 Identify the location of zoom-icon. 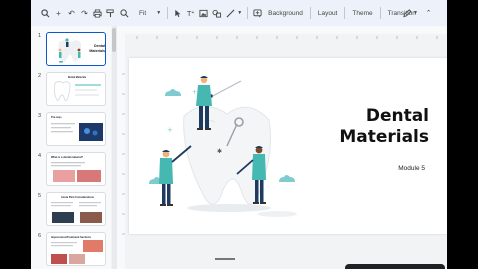
(124, 12).